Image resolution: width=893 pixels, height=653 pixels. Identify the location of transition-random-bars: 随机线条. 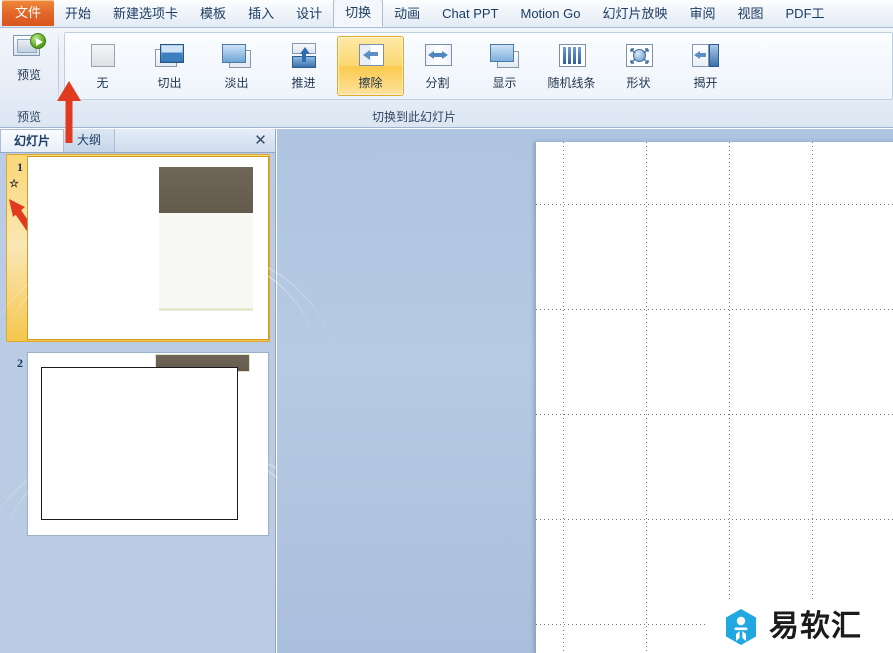
(571, 66).